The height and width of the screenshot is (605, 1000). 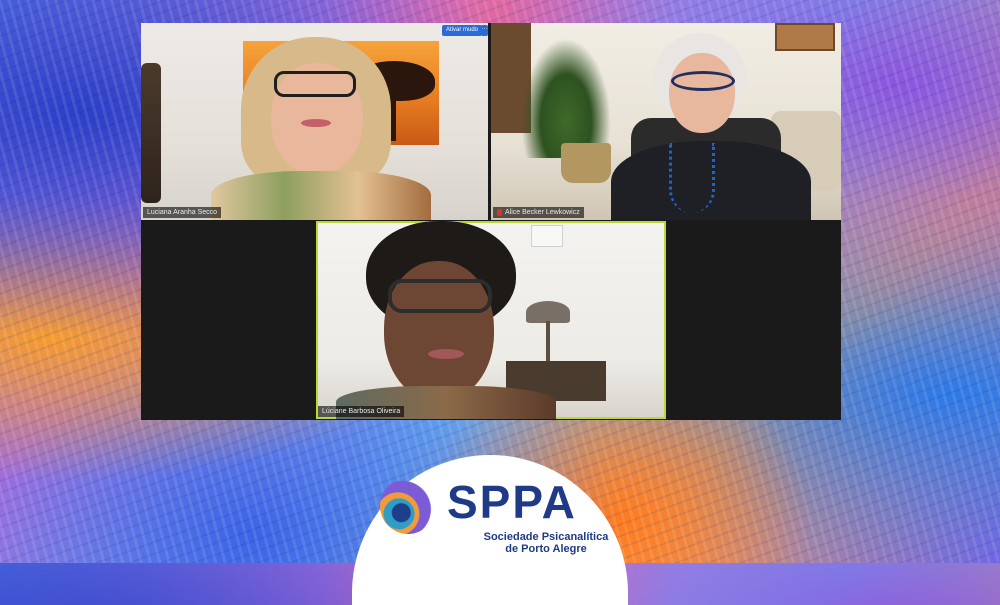 What do you see at coordinates (548, 312) in the screenshot?
I see `lamp-shade` at bounding box center [548, 312].